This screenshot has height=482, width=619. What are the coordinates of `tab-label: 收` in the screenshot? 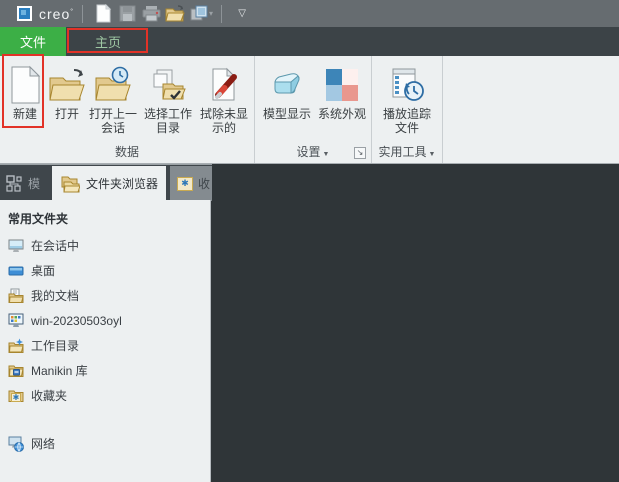 It's located at (204, 184).